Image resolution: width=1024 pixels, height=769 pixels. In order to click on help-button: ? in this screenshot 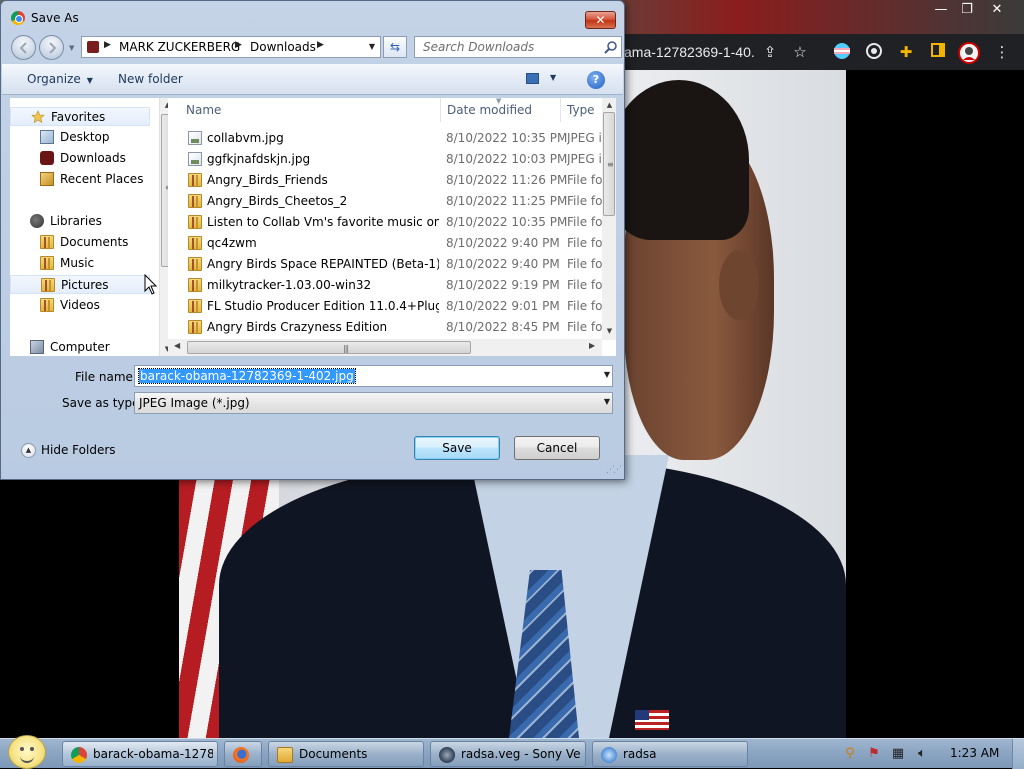, I will do `click(596, 80)`.